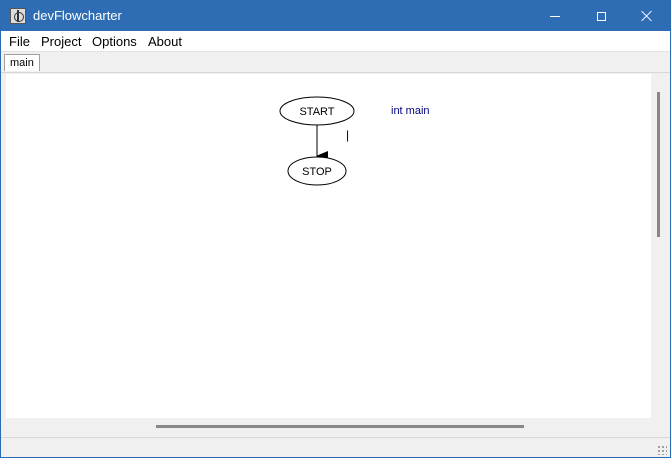 The width and height of the screenshot is (671, 458). Describe the element at coordinates (354, 141) in the screenshot. I see `flowchart-diagram: START | int main STOP` at that location.